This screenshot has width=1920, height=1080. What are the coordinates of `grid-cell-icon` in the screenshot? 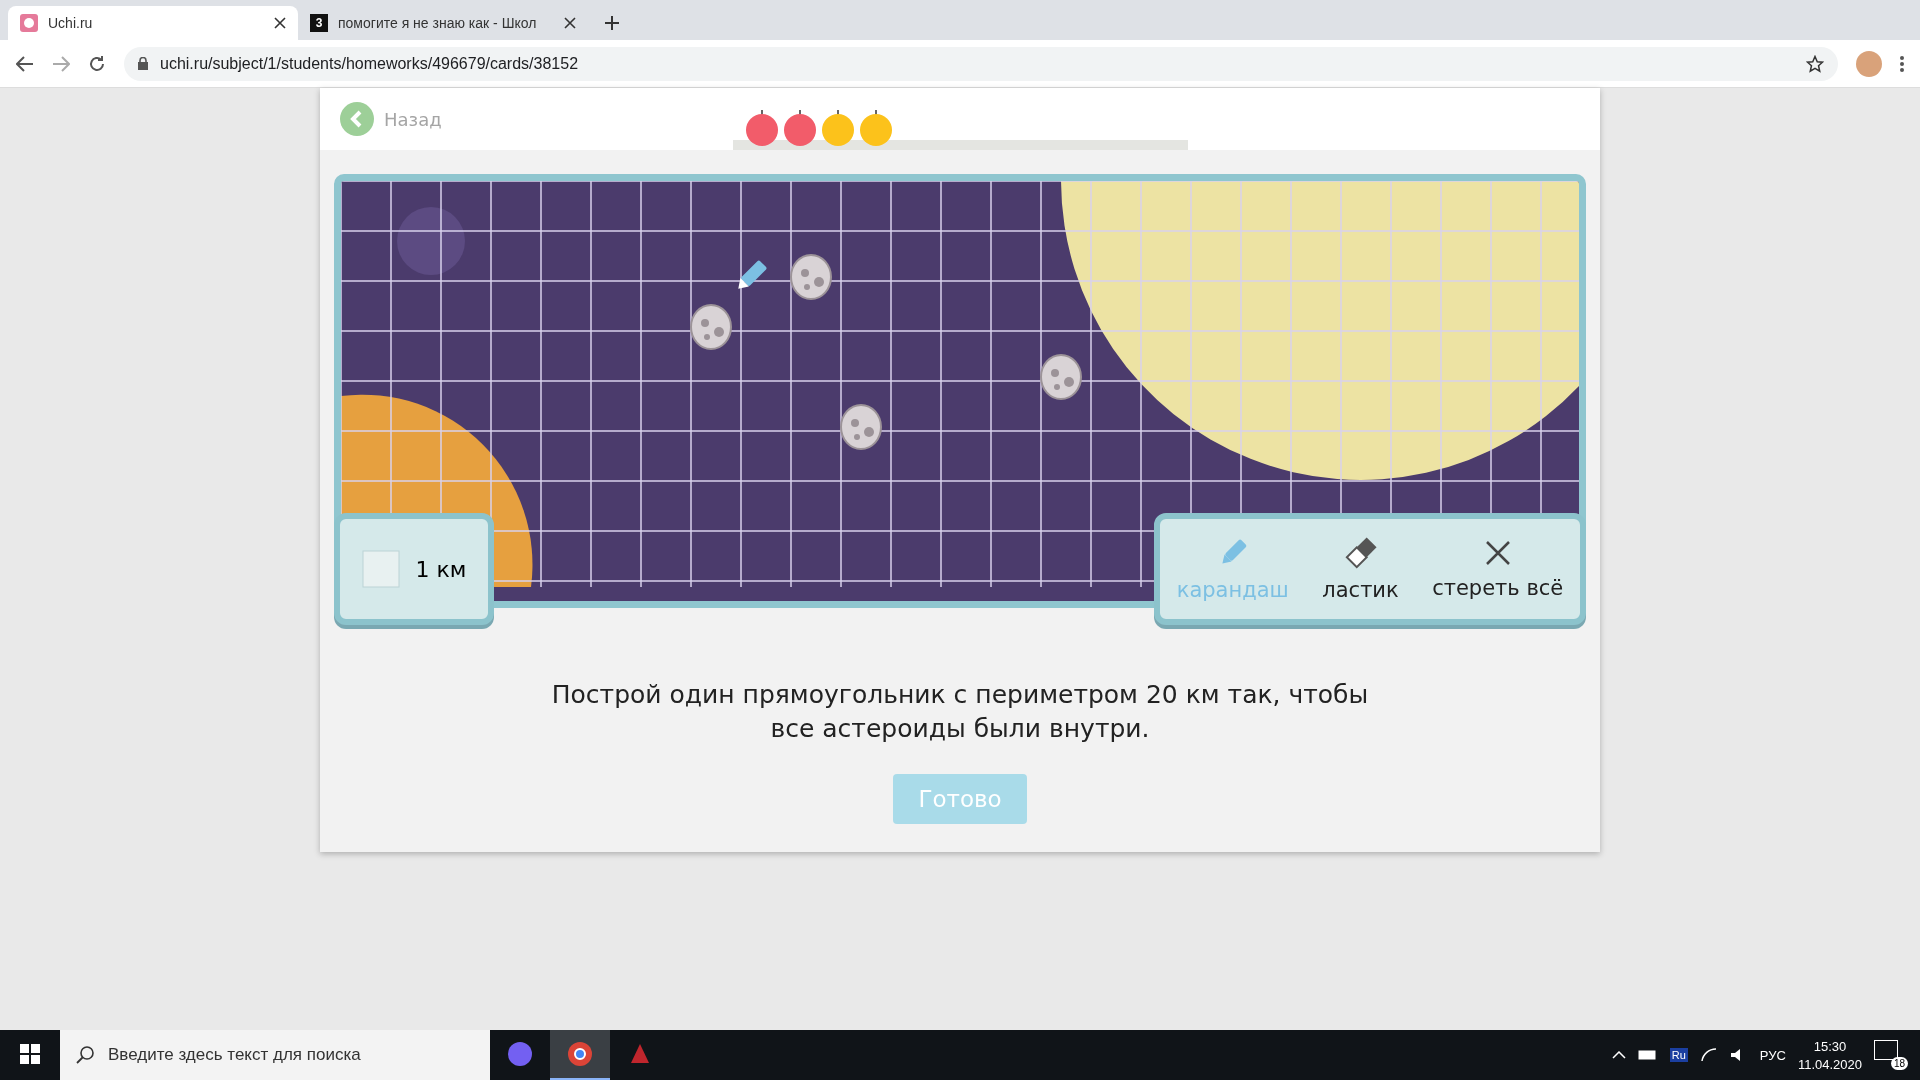 It's located at (380, 569).